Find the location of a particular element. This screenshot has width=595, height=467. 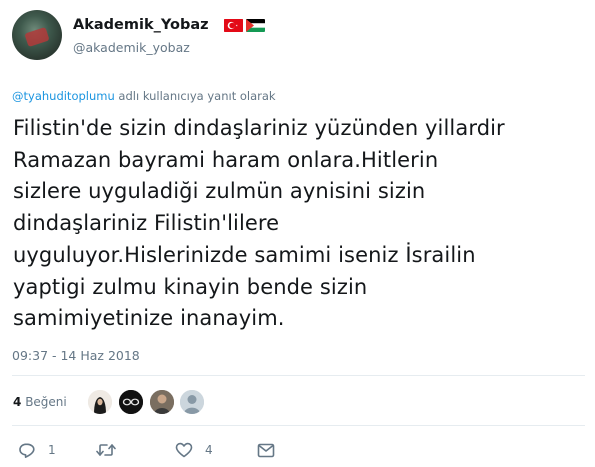

reply-mention-link: @tyahuditoplumu is located at coordinates (63, 96).